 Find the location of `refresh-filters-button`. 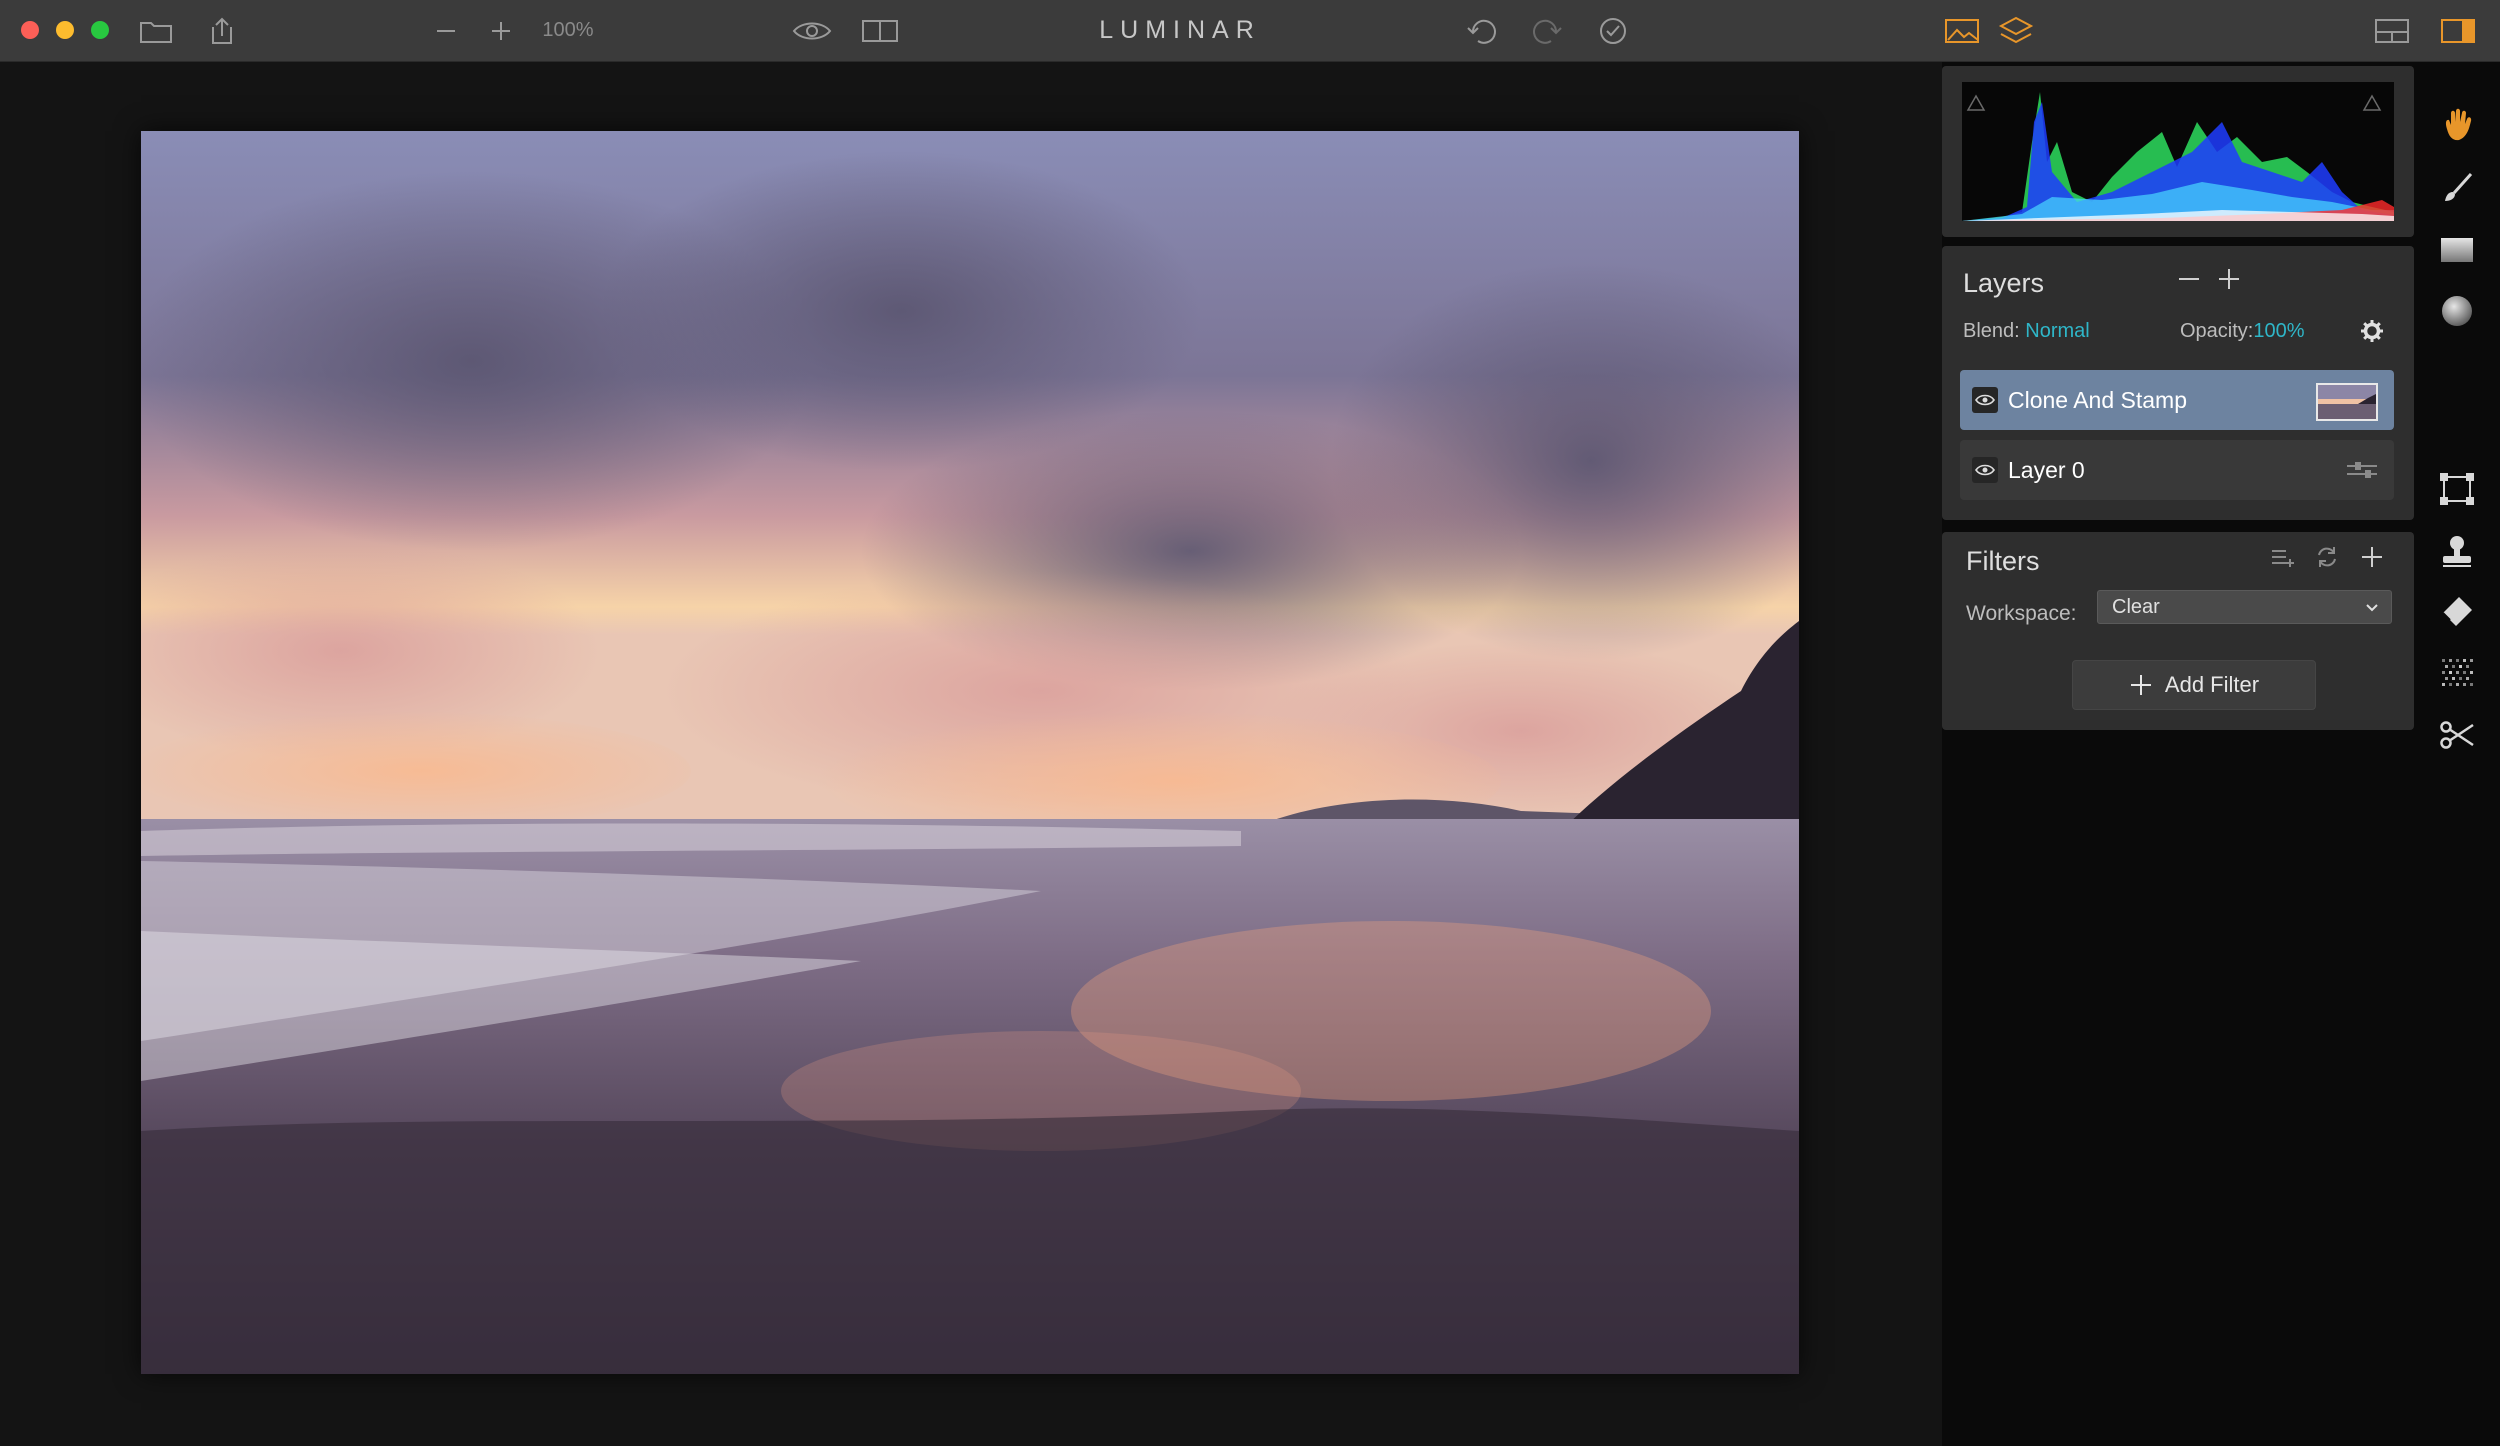

refresh-filters-button is located at coordinates (2327, 557).